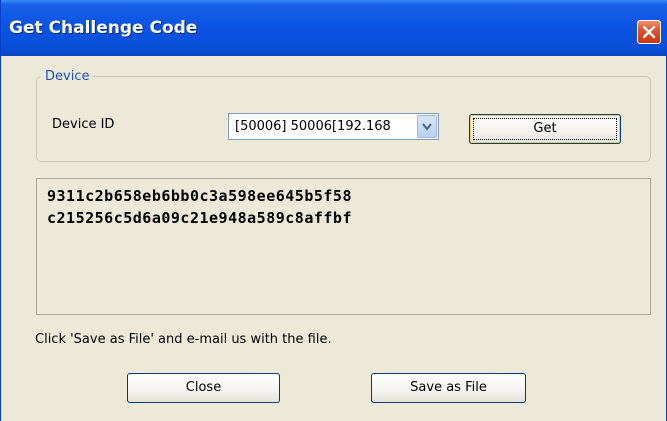 The height and width of the screenshot is (421, 667). I want to click on chevron-down-icon, so click(427, 127).